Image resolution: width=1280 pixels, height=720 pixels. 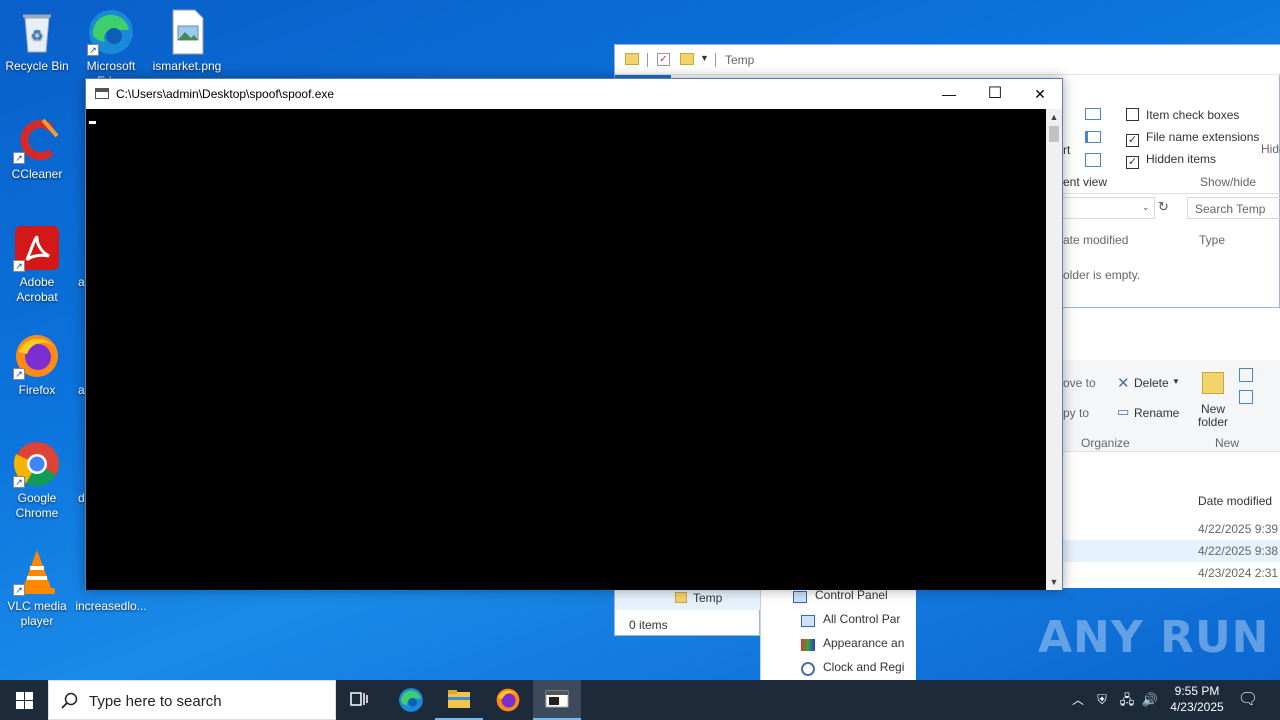 I want to click on empty-folder-message: older is empty., so click(x=1102, y=275).